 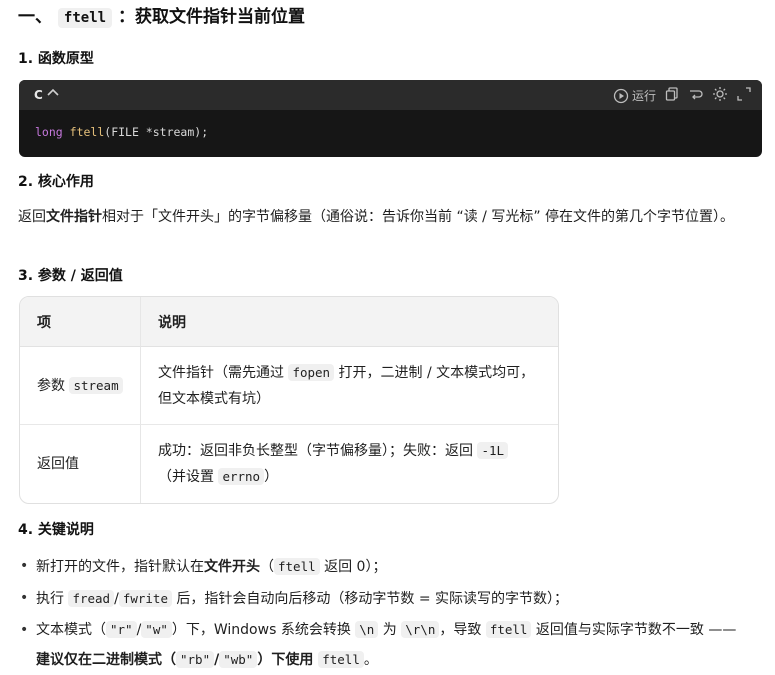 What do you see at coordinates (121, 629) in the screenshot?
I see `item-code: "r"` at bounding box center [121, 629].